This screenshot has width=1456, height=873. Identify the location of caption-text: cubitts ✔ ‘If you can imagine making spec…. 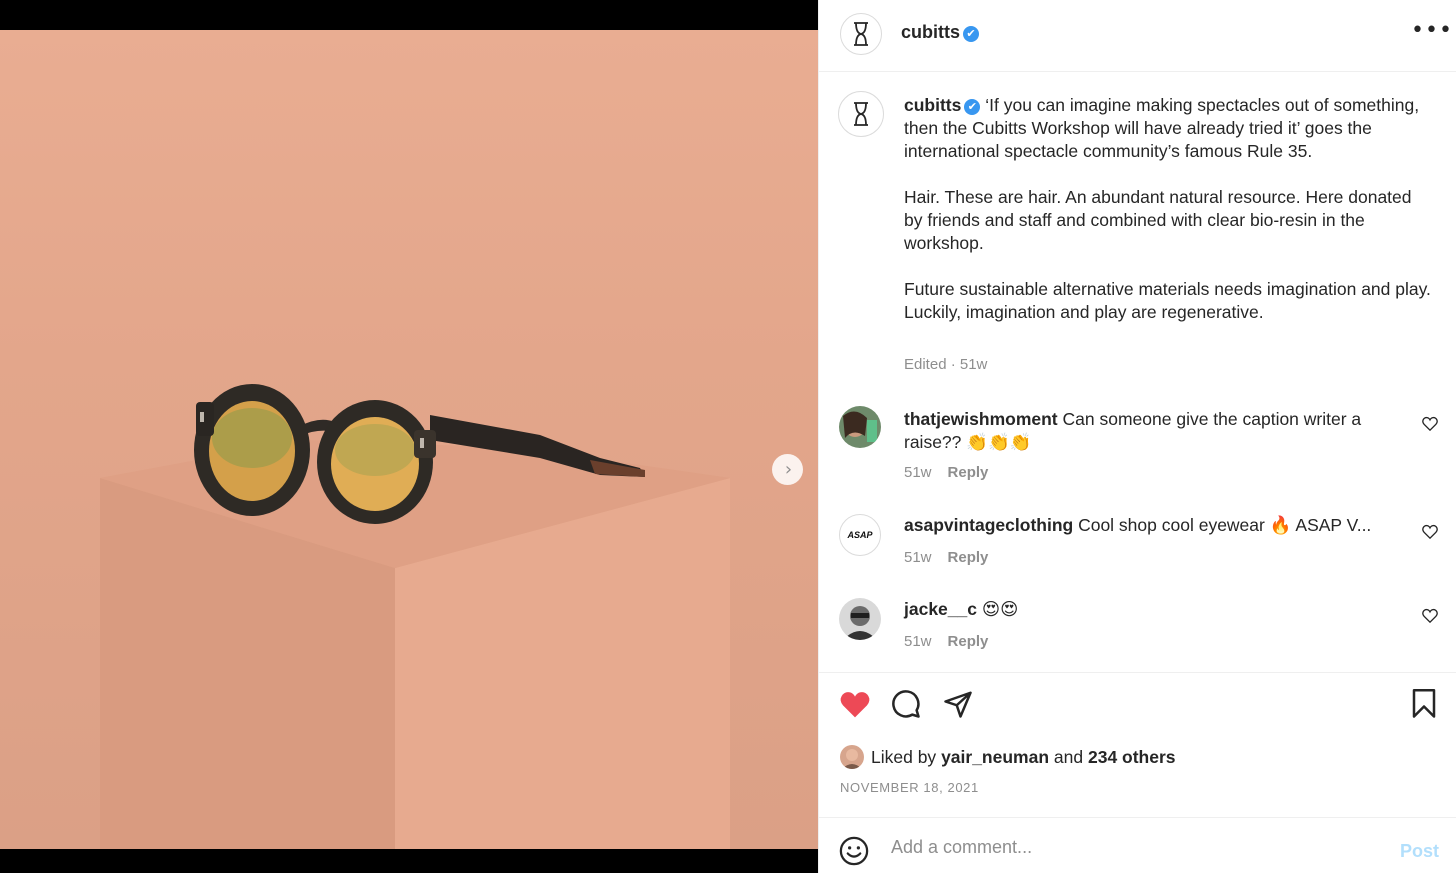
(1169, 209).